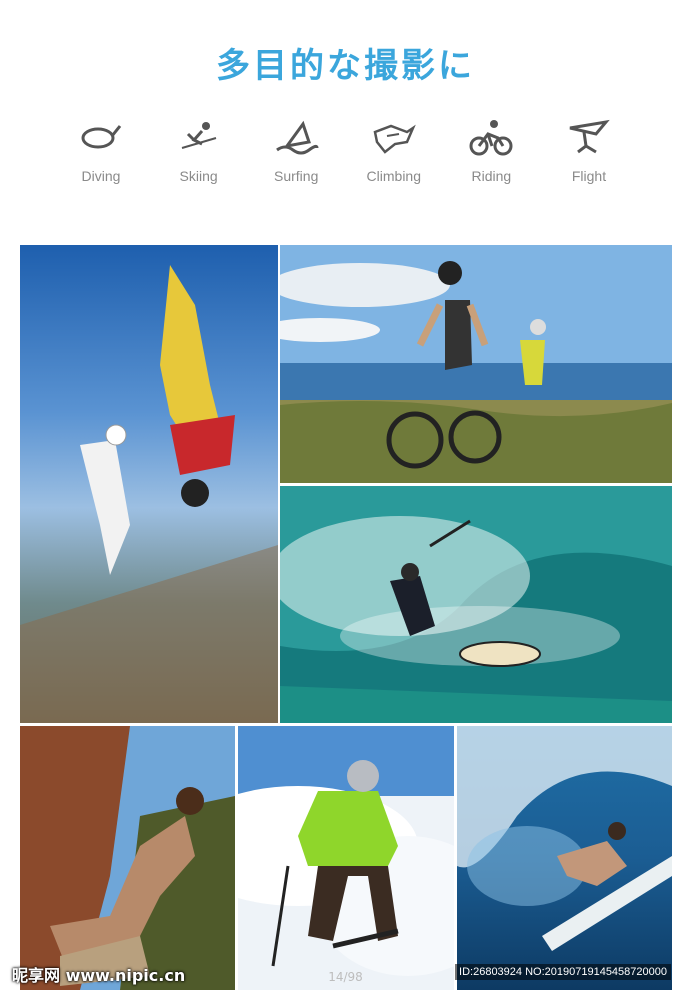  What do you see at coordinates (564, 858) in the screenshot?
I see `photo-surfing` at bounding box center [564, 858].